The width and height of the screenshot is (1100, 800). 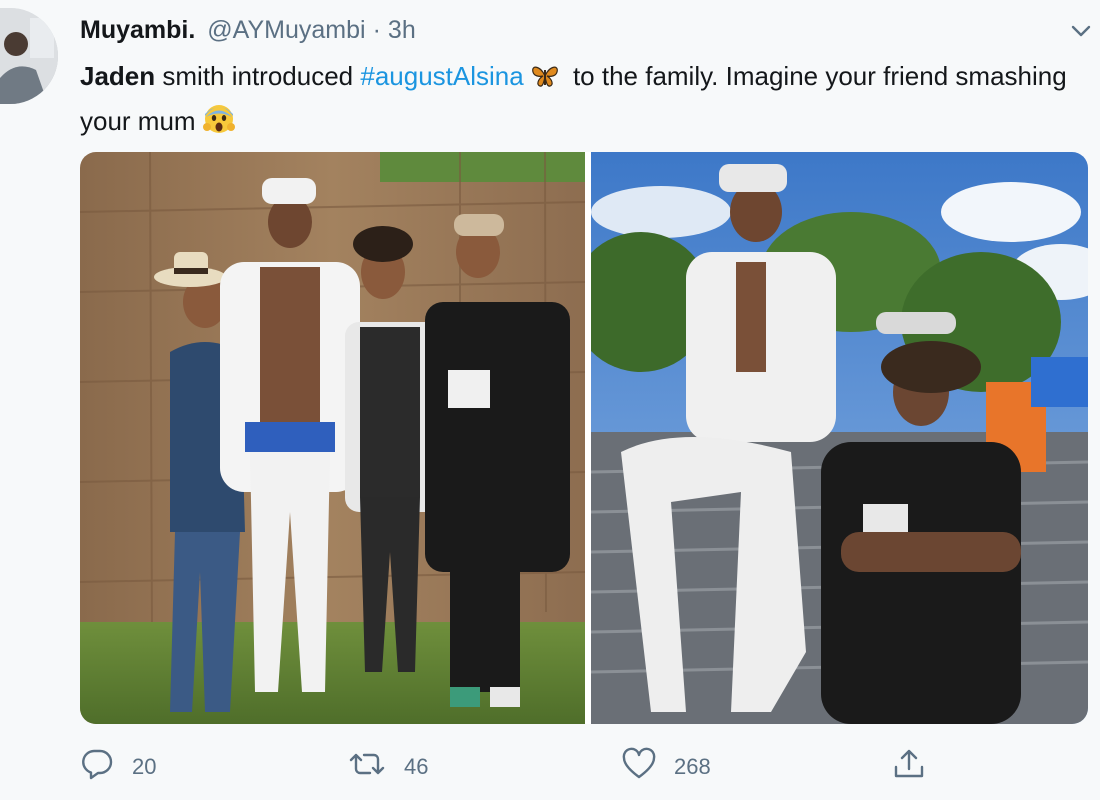 What do you see at coordinates (1081, 31) in the screenshot?
I see `chevron-down-icon` at bounding box center [1081, 31].